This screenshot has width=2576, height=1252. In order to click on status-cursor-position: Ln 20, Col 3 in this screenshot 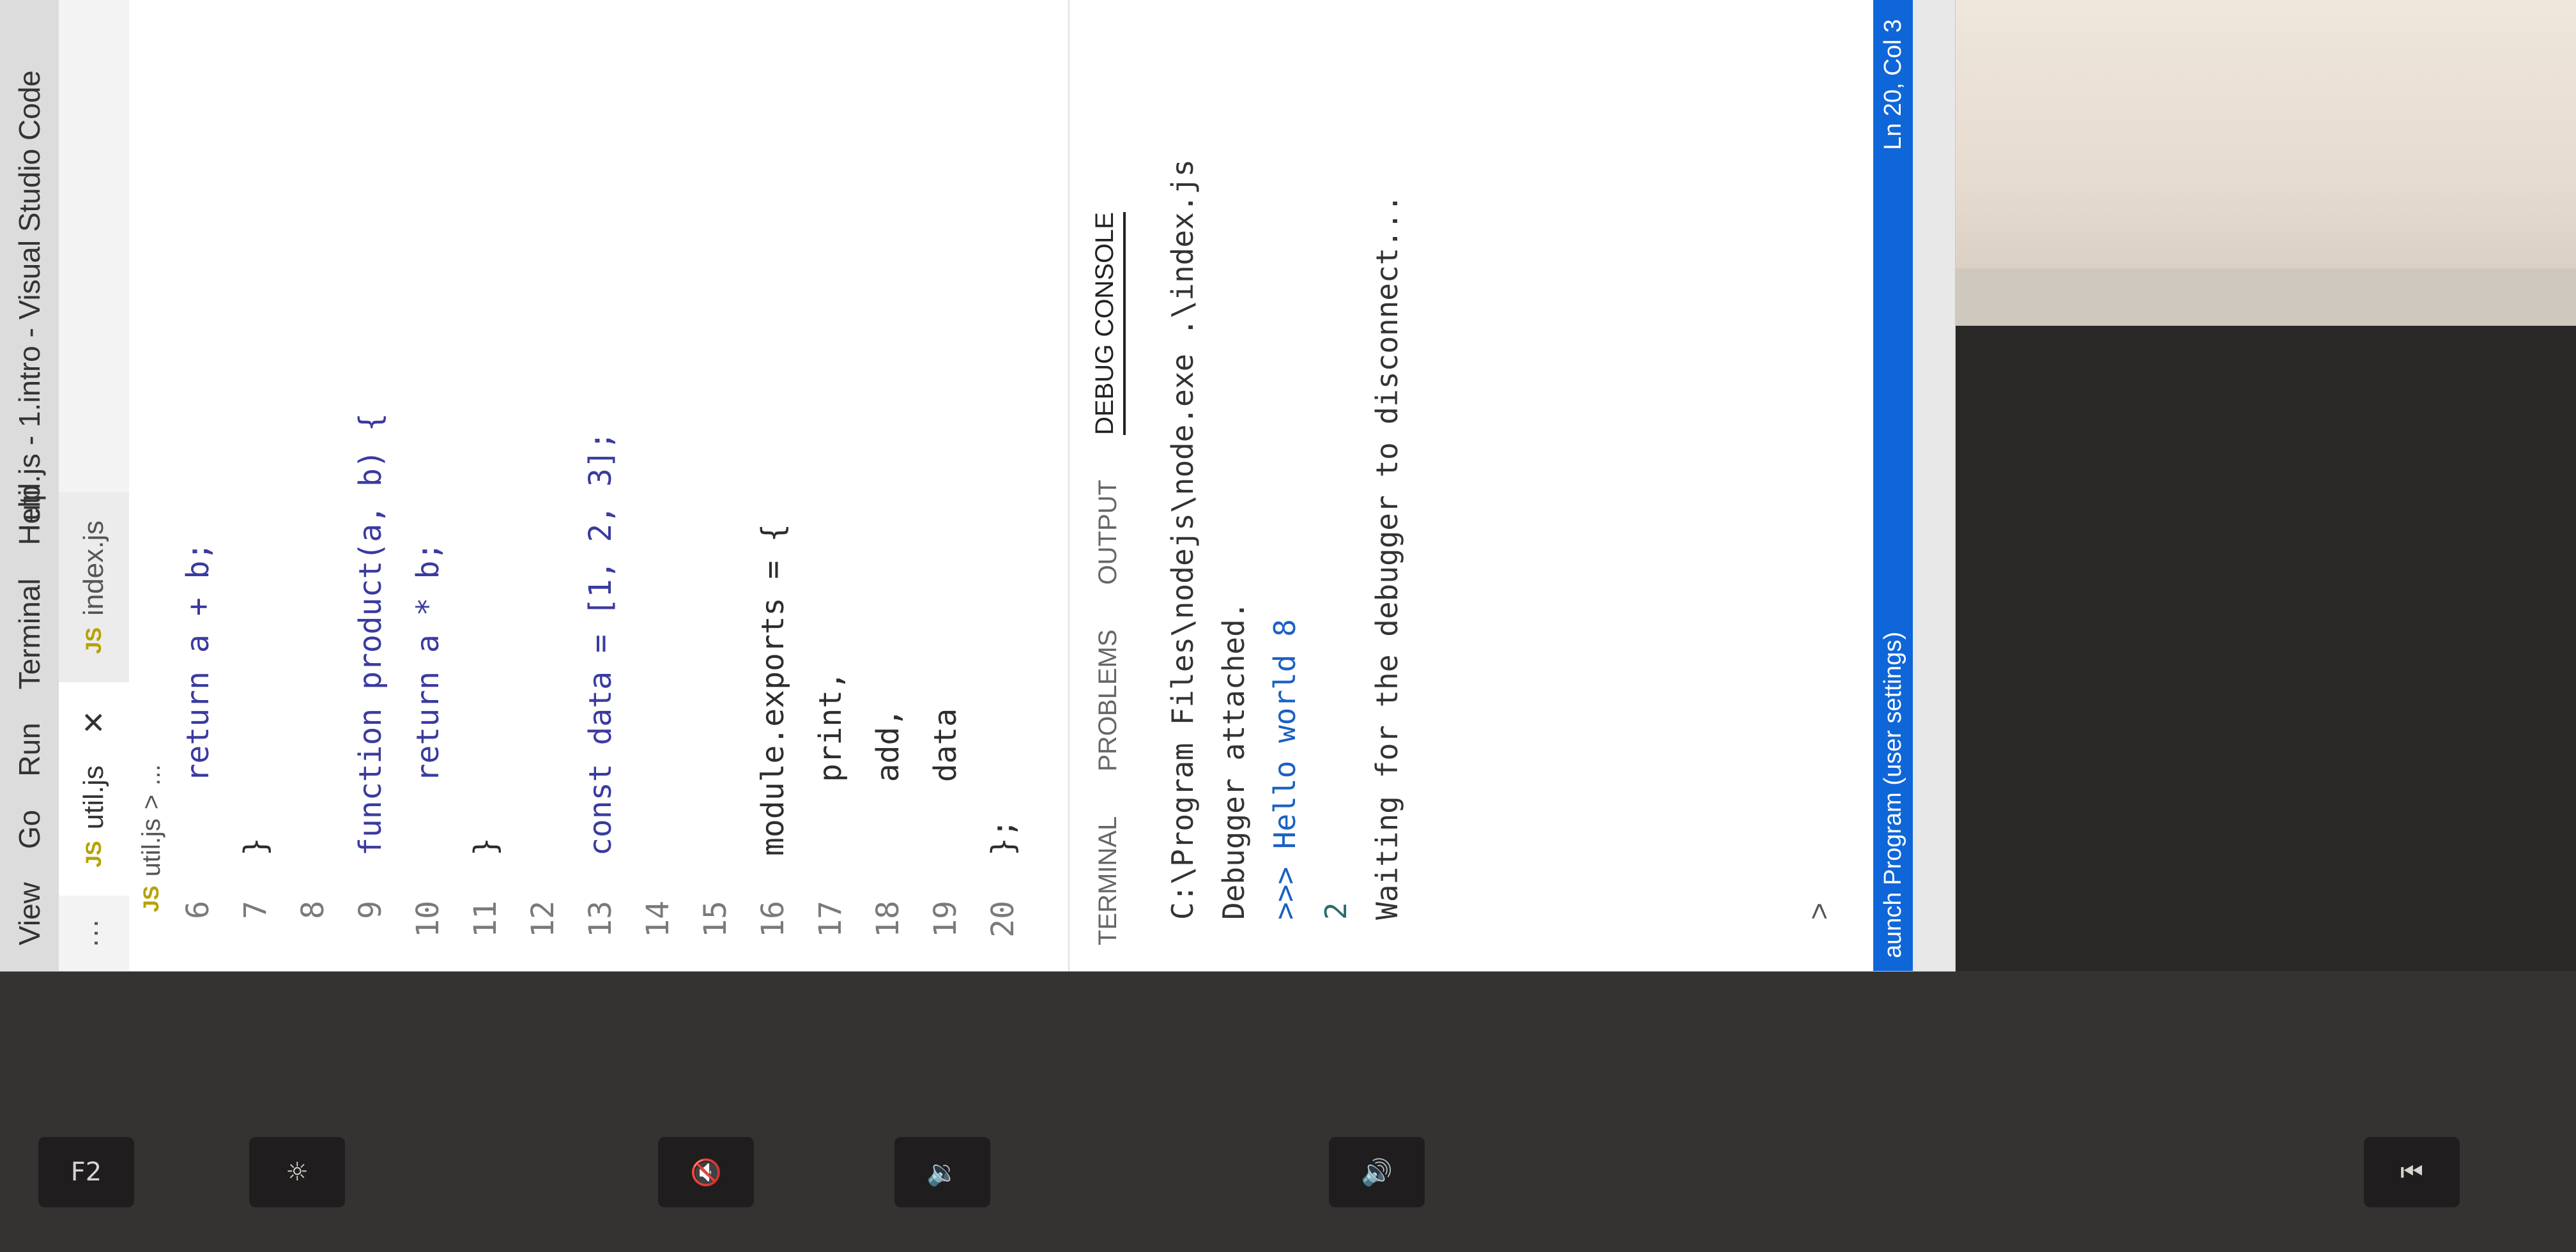, I will do `click(1893, 81)`.